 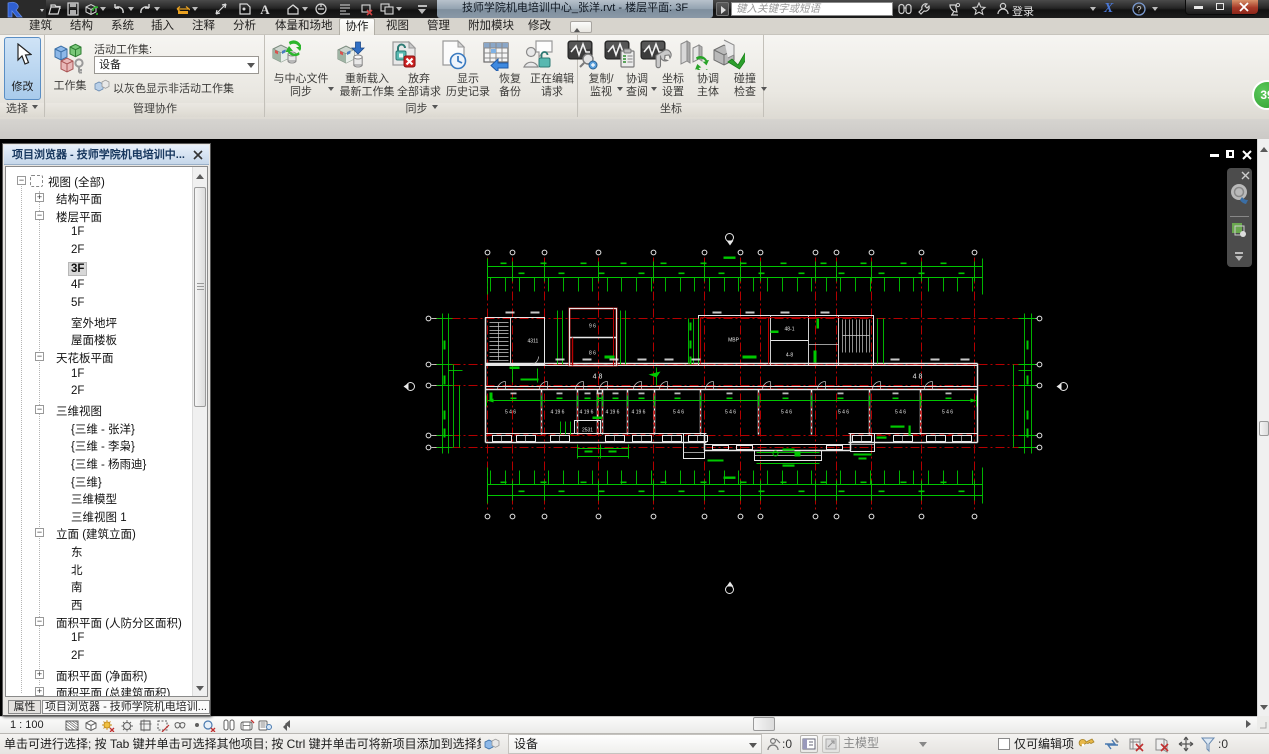 I want to click on svg-text: 48-1, so click(x=789, y=330).